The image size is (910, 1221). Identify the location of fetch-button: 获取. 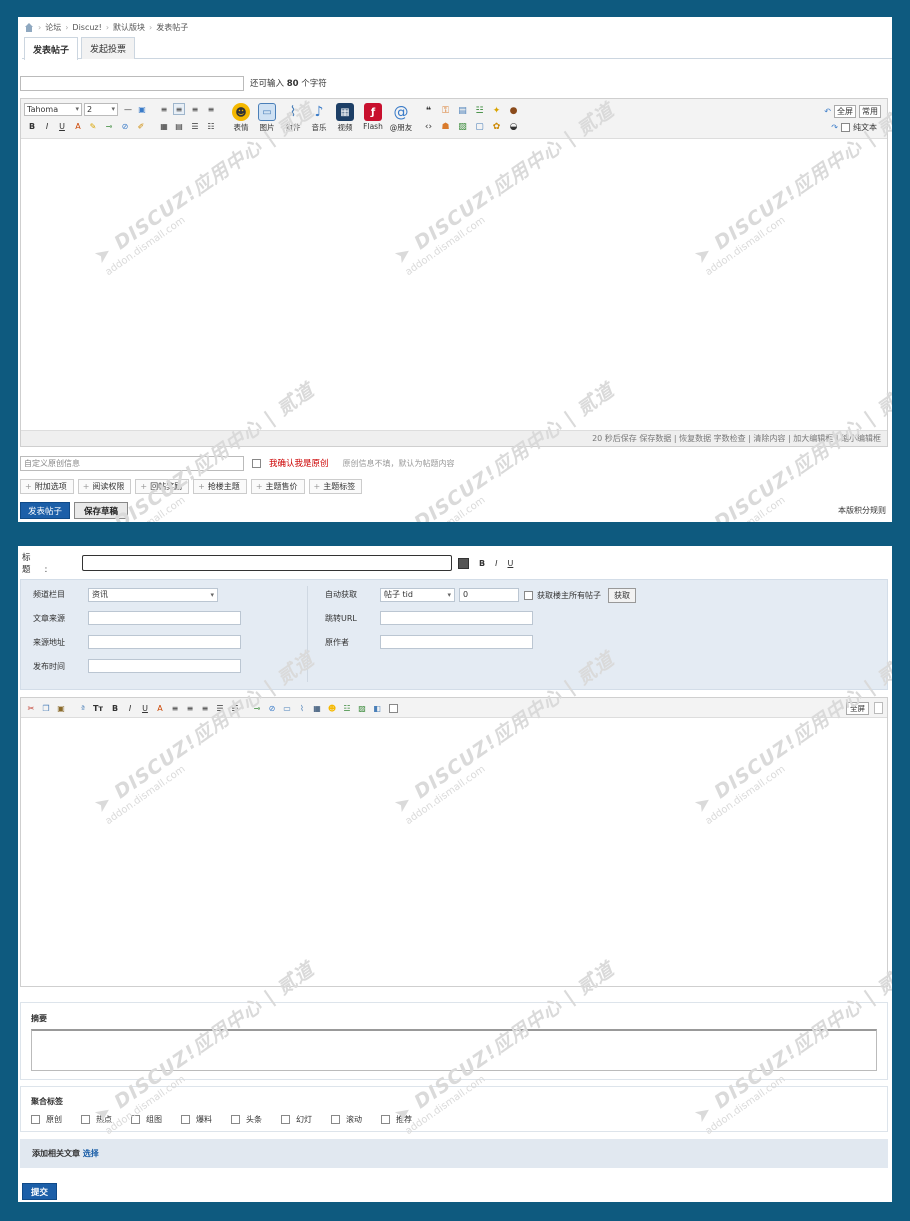
(622, 595).